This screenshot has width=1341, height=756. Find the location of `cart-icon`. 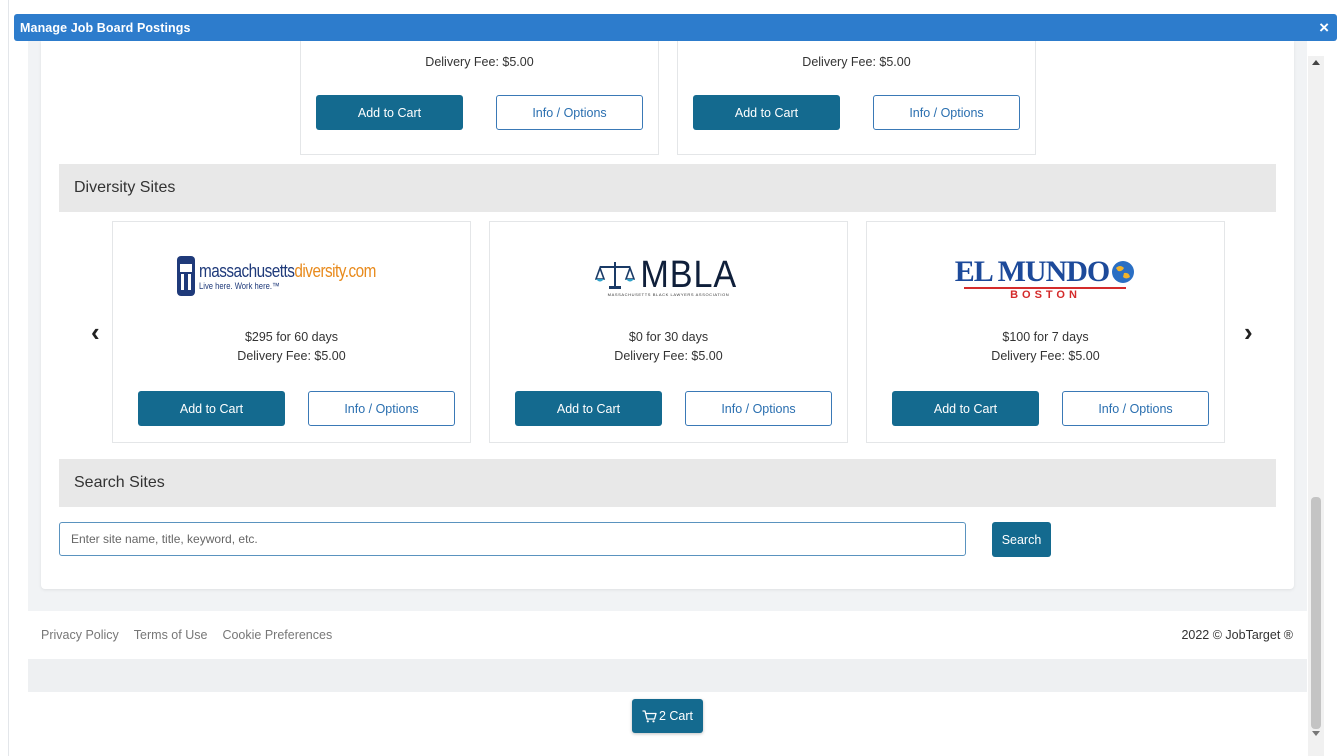

cart-icon is located at coordinates (649, 715).